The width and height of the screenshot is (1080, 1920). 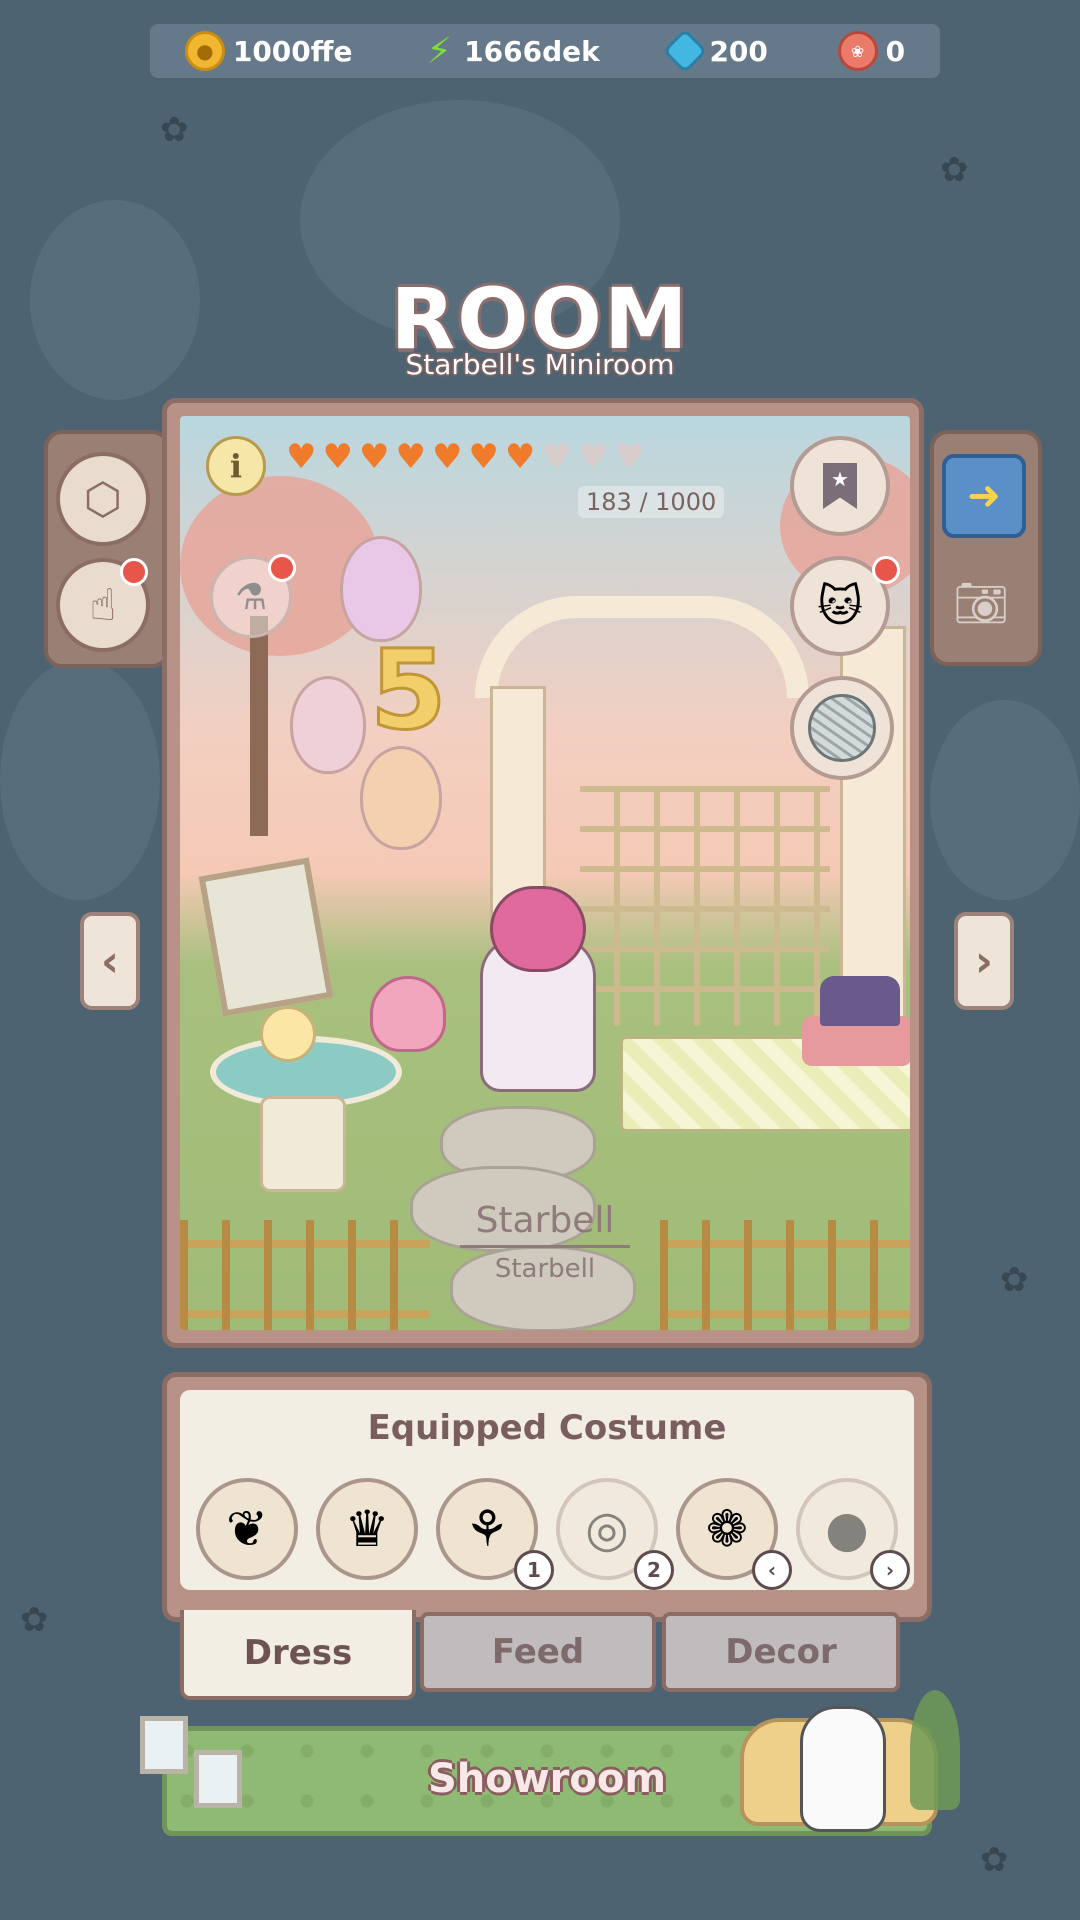 I want to click on arch-top, so click(x=642, y=647).